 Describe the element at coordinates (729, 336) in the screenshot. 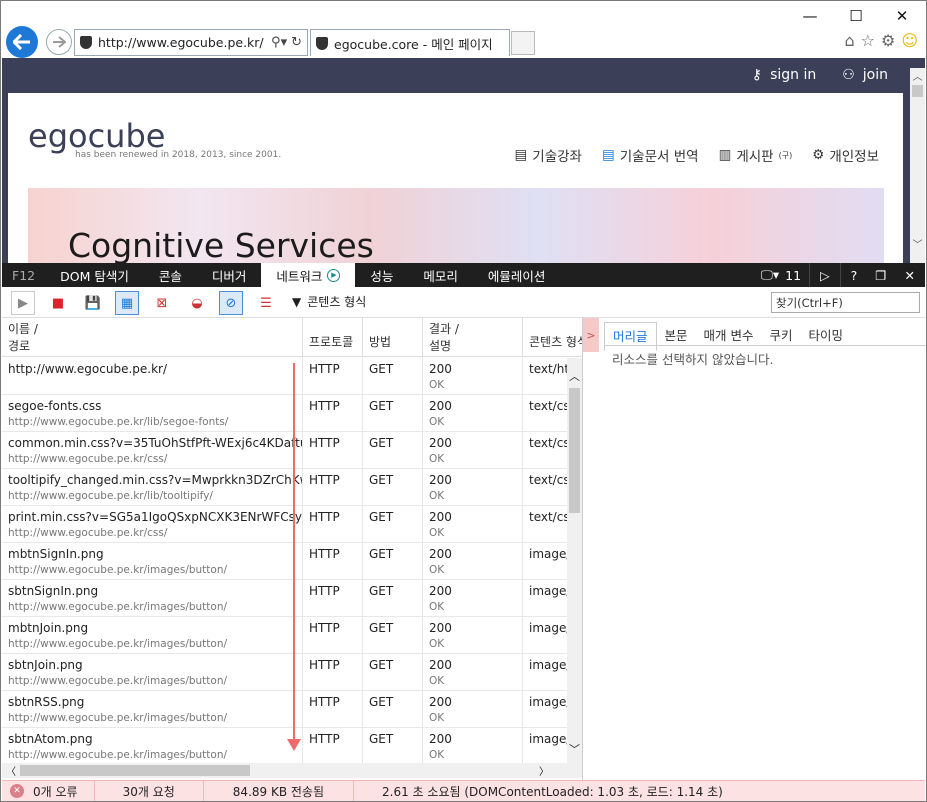

I see `tab-parameters: 매개 변수` at that location.